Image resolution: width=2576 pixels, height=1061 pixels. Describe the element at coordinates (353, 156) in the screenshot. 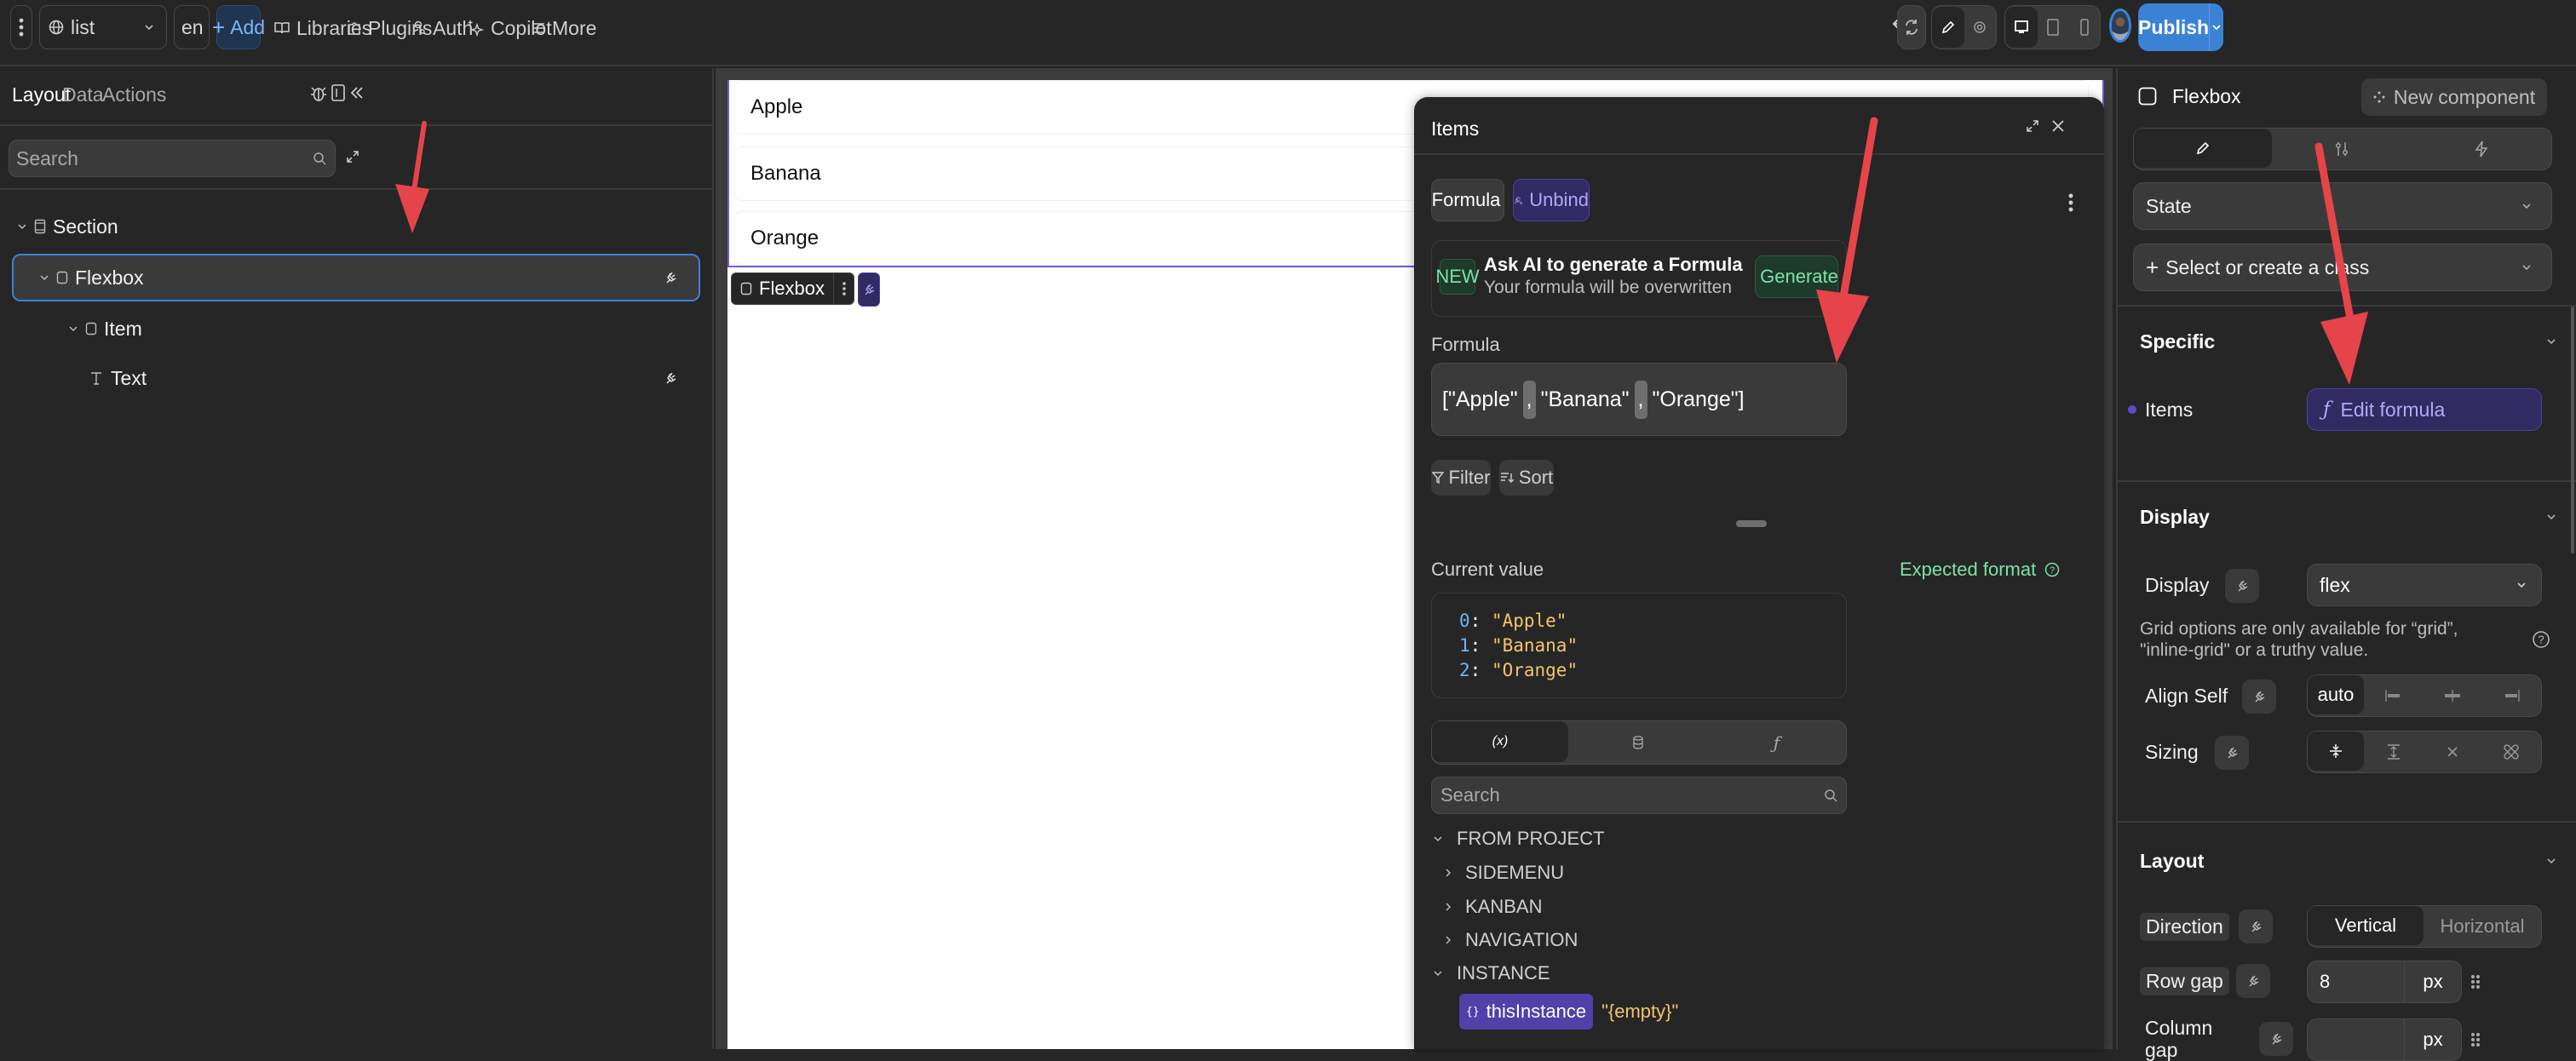

I see `expand-tree-button` at that location.